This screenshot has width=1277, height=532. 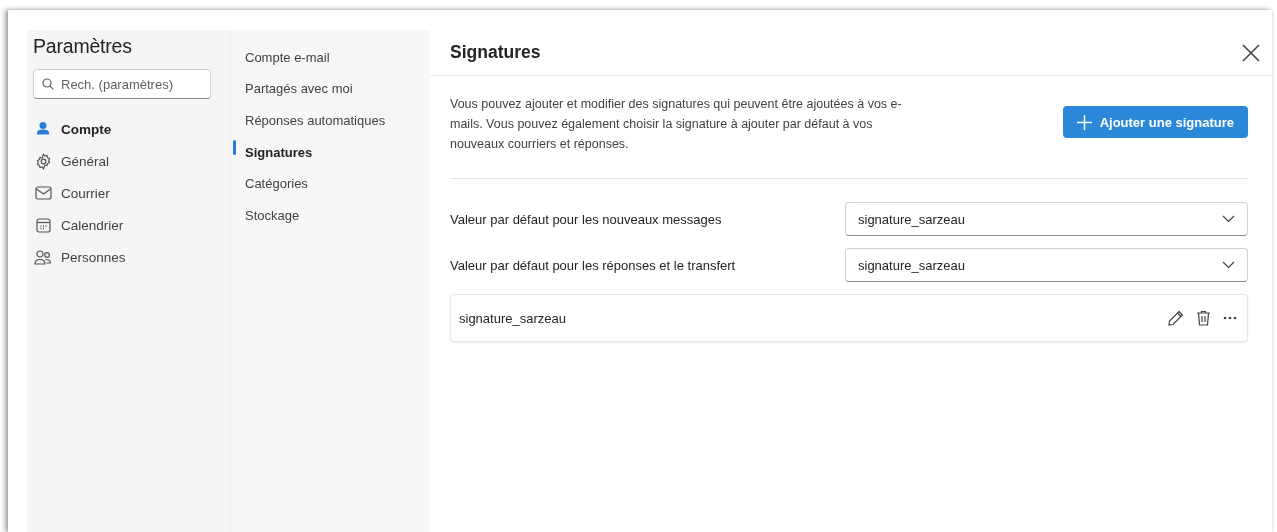 I want to click on settings-title: Paramètres, so click(x=83, y=46).